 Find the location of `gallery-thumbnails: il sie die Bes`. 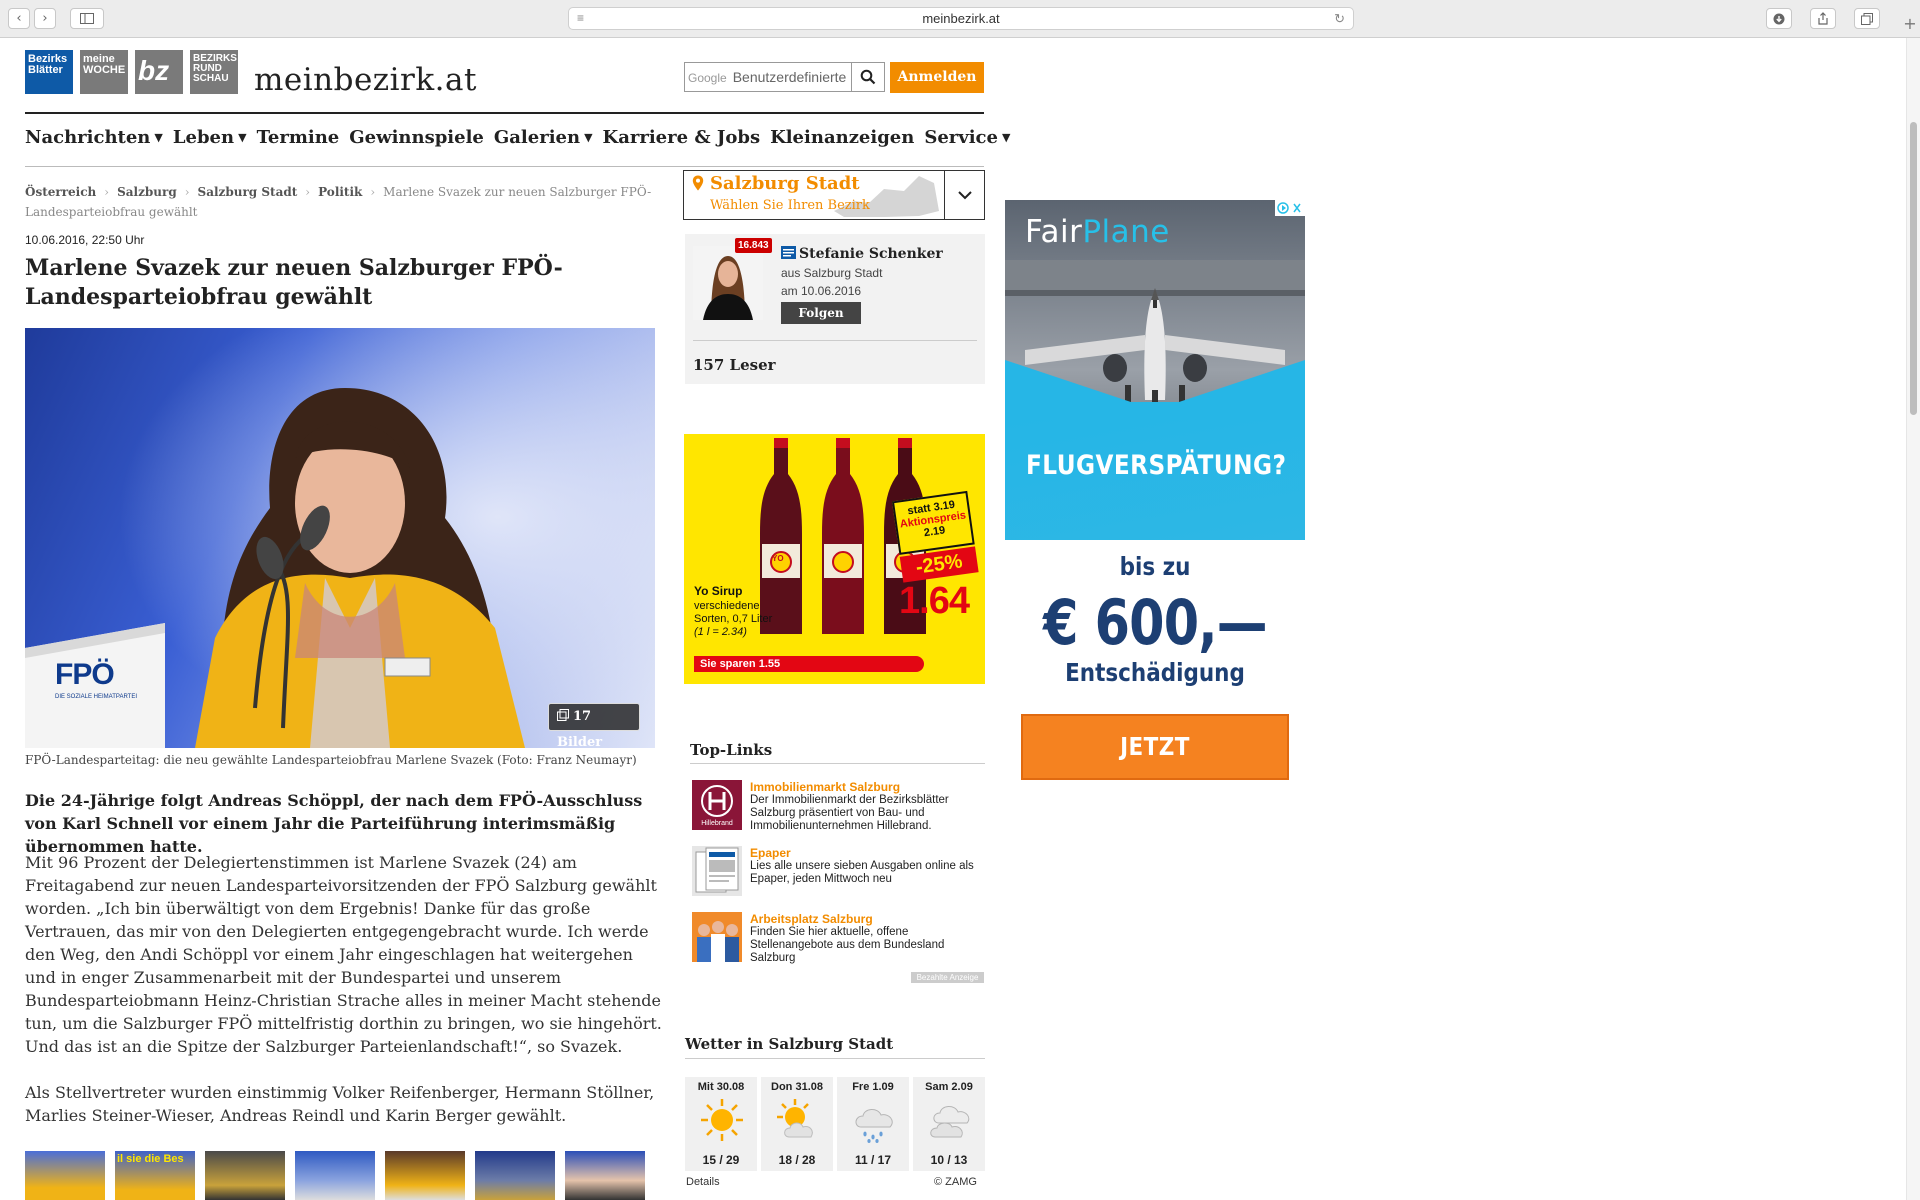

gallery-thumbnails: il sie die Bes is located at coordinates (335, 1175).